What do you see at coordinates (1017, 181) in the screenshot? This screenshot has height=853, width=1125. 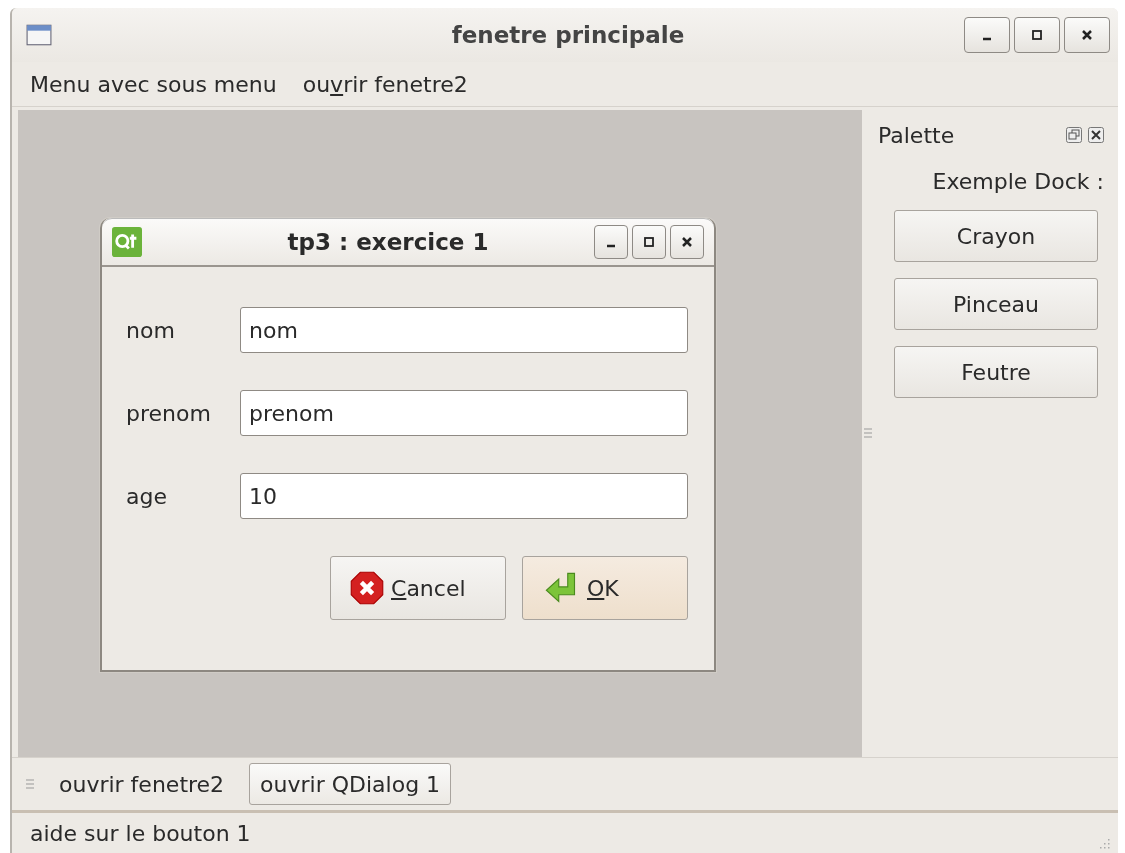 I see `dock-heading: Exemple Dock :` at bounding box center [1017, 181].